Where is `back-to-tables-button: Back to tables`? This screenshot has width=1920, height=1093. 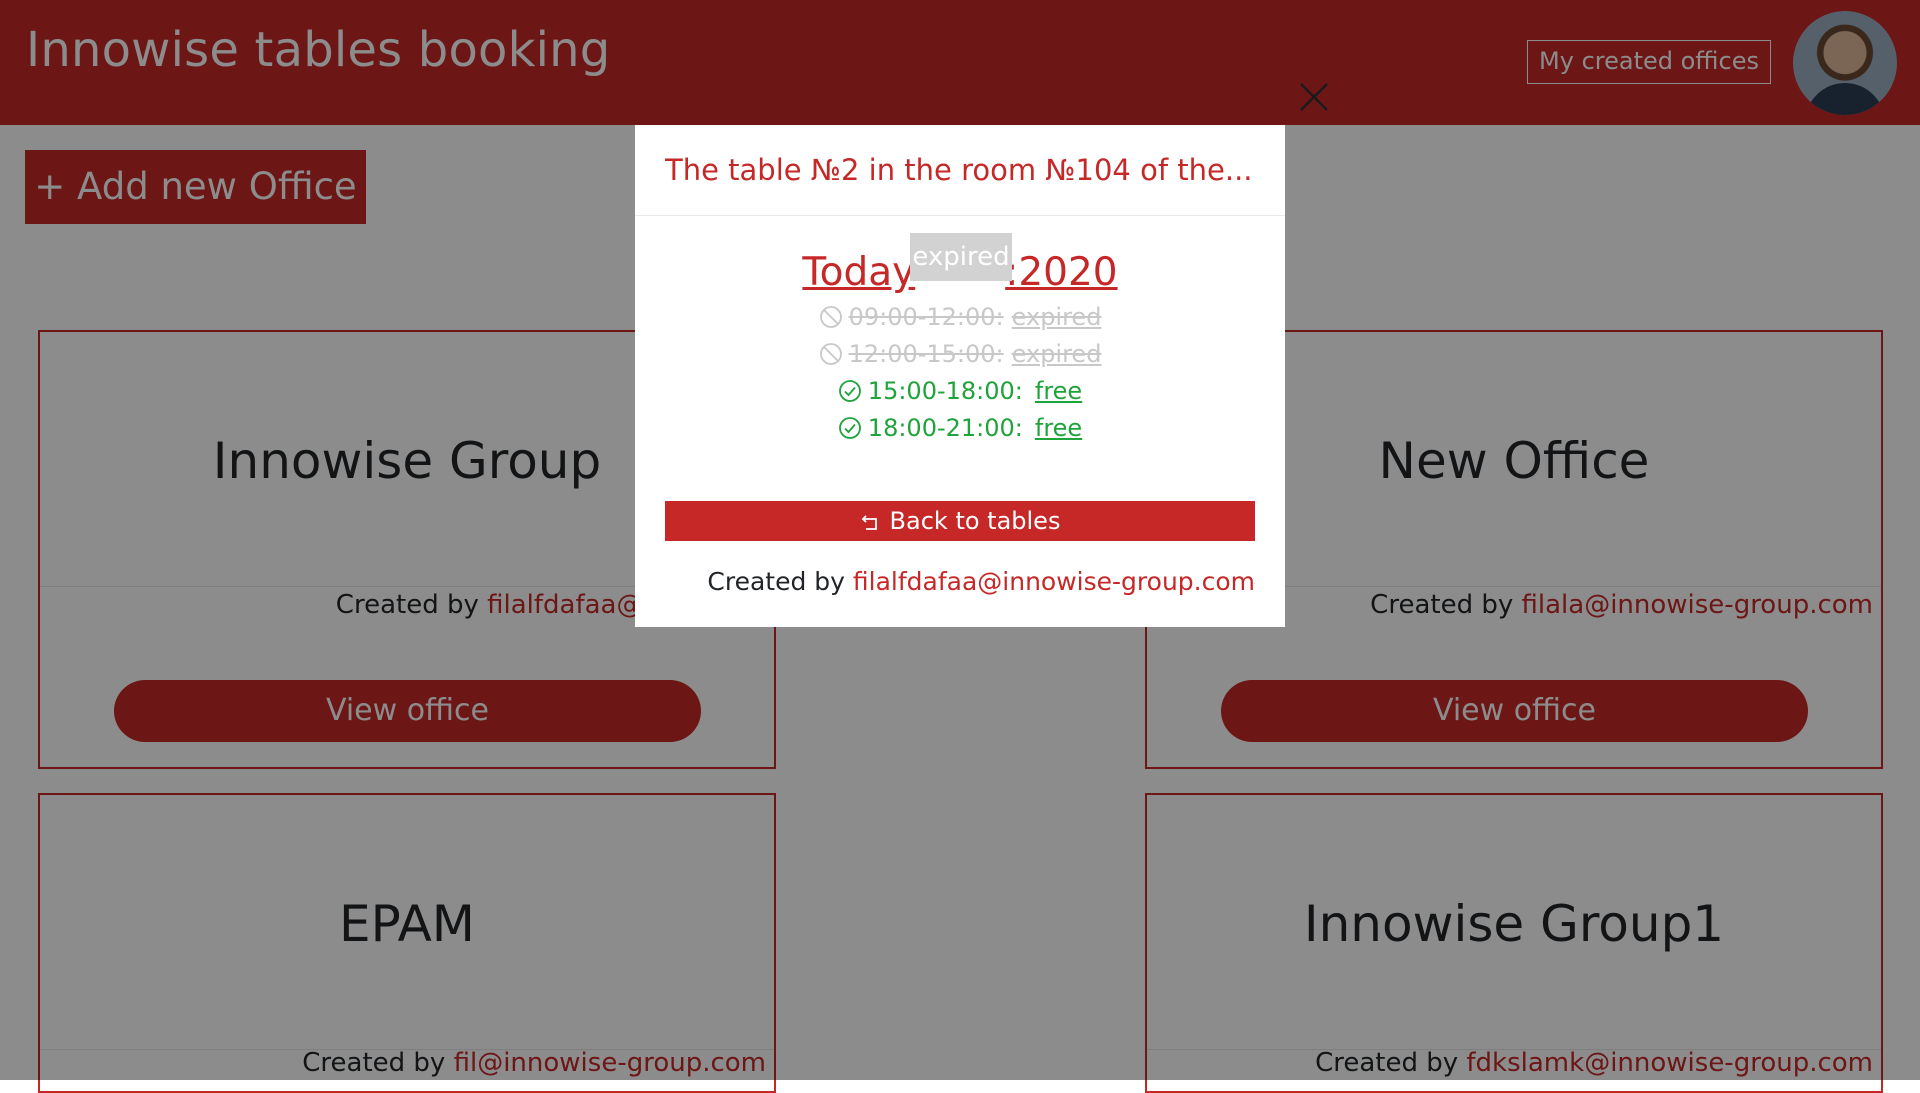
back-to-tables-button: Back to tables is located at coordinates (960, 521).